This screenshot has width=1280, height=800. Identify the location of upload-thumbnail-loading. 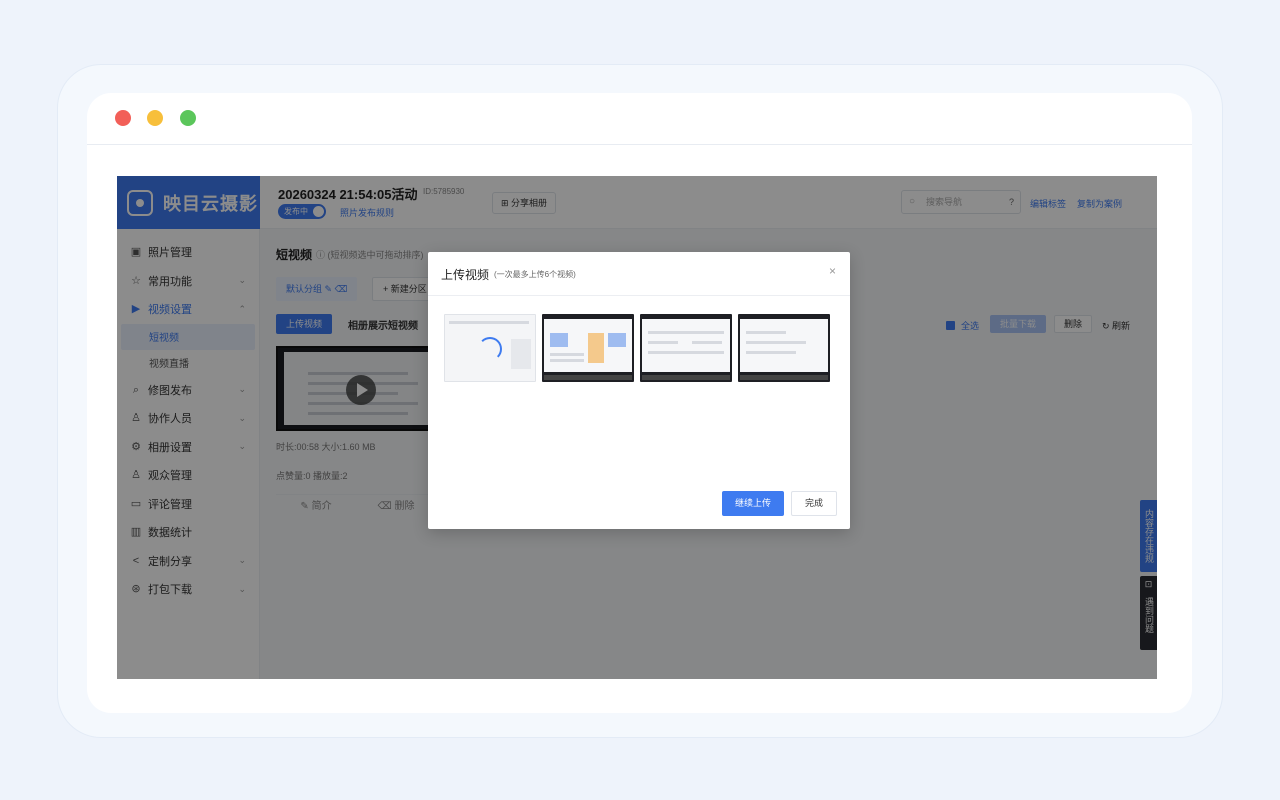
(490, 348).